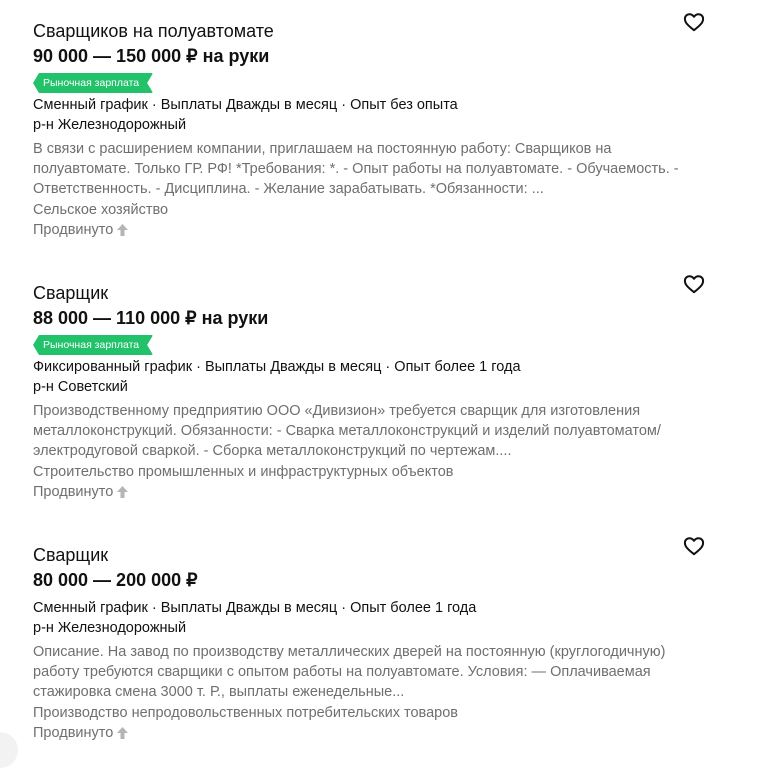 The height and width of the screenshot is (768, 771). What do you see at coordinates (80, 387) in the screenshot?
I see `vacancy-district: р-н Советский` at bounding box center [80, 387].